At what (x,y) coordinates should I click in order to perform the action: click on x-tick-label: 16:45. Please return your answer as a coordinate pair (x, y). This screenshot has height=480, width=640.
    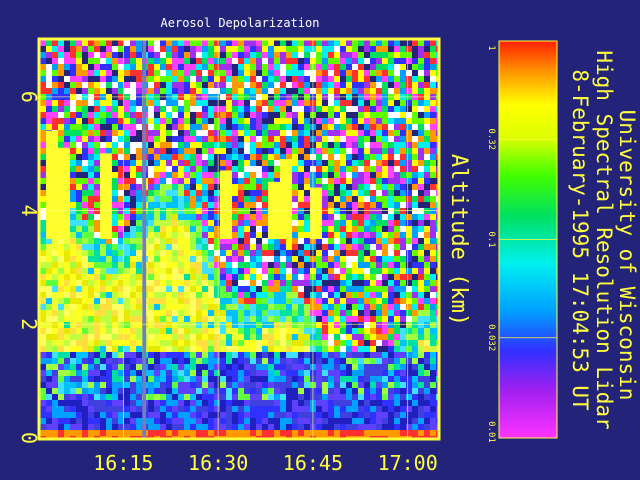
    Looking at the image, I should click on (313, 463).